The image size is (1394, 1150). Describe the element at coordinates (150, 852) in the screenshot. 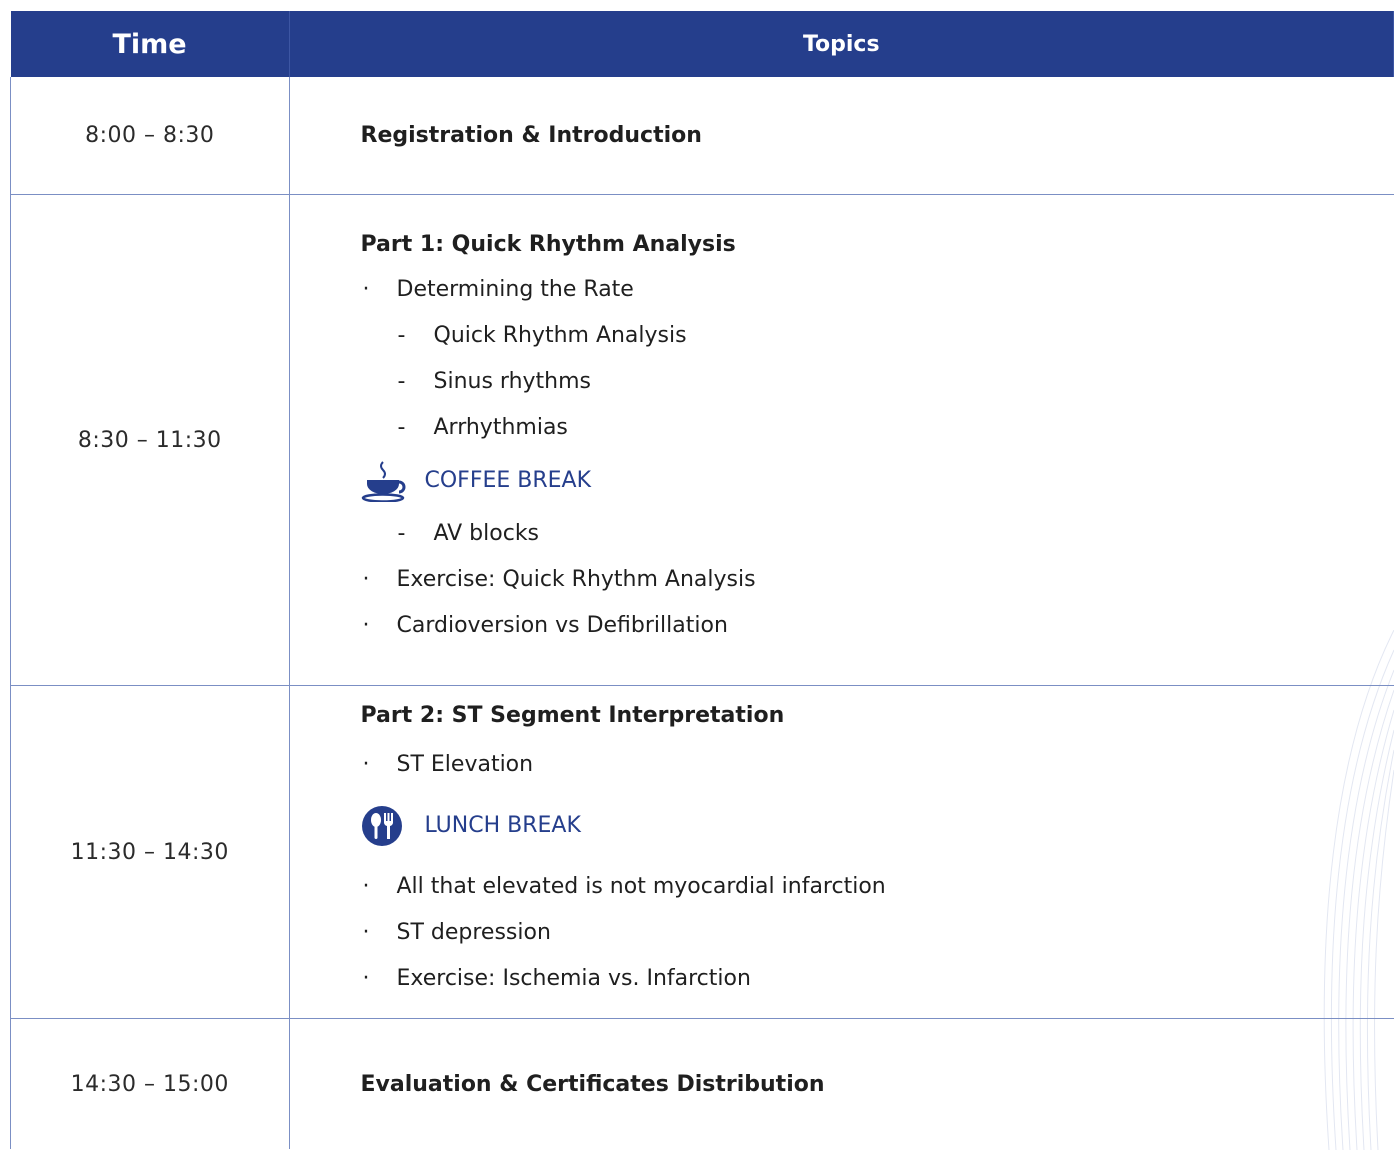

I see `time-cell: 11:30 – 14:30` at that location.